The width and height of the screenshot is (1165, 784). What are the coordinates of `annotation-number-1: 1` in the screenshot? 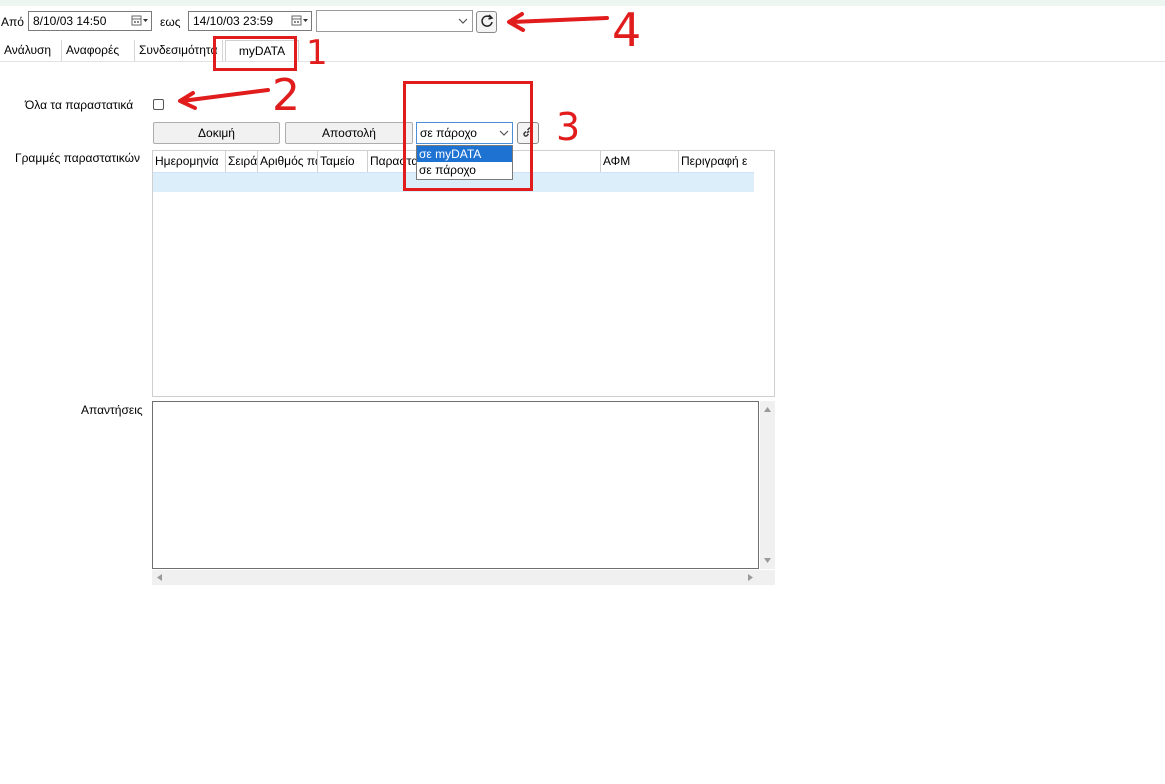 It's located at (317, 53).